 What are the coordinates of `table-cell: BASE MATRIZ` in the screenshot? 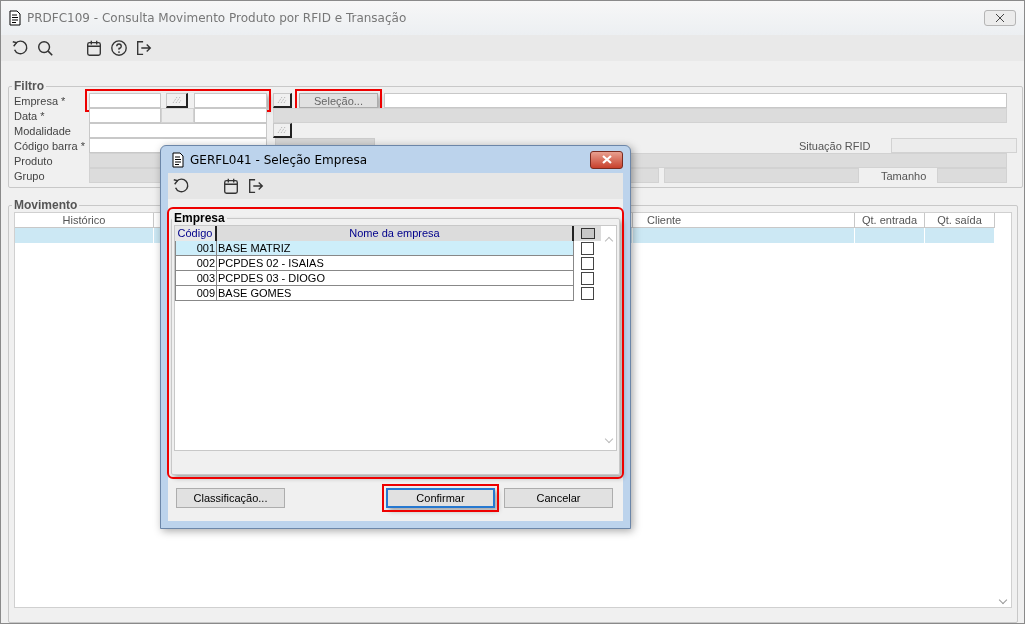 It's located at (395, 248).